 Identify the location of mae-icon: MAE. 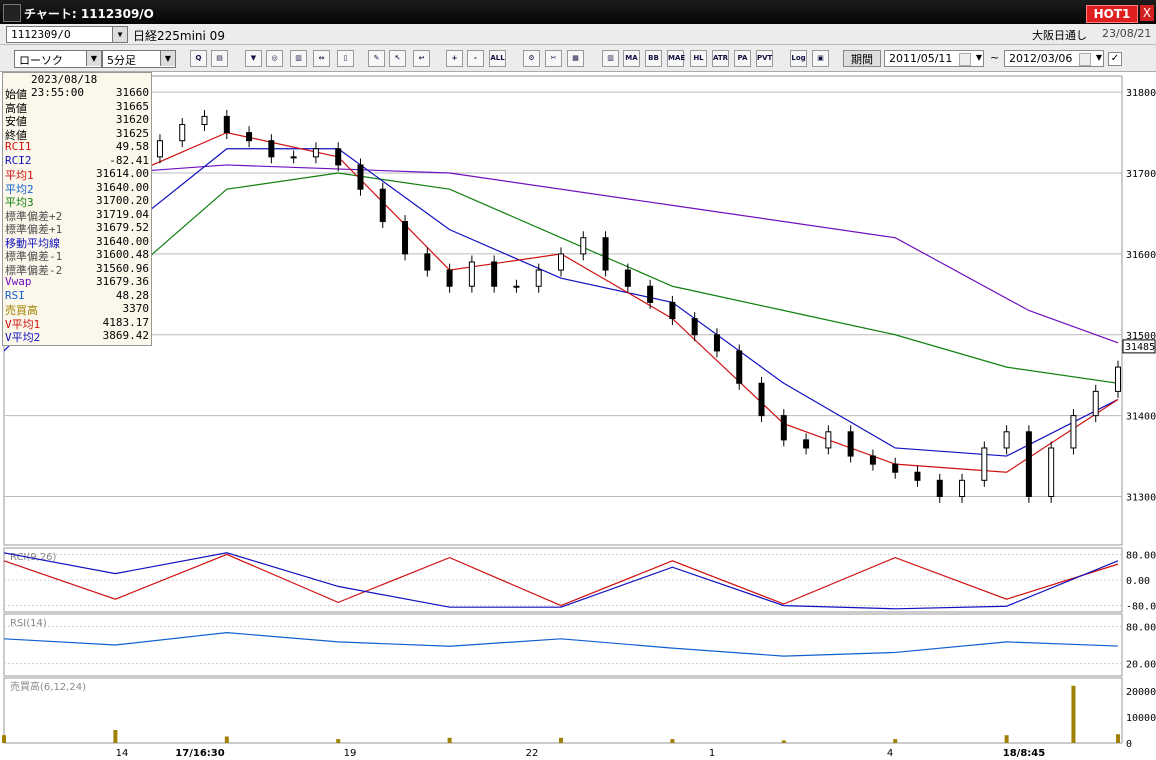
(676, 58).